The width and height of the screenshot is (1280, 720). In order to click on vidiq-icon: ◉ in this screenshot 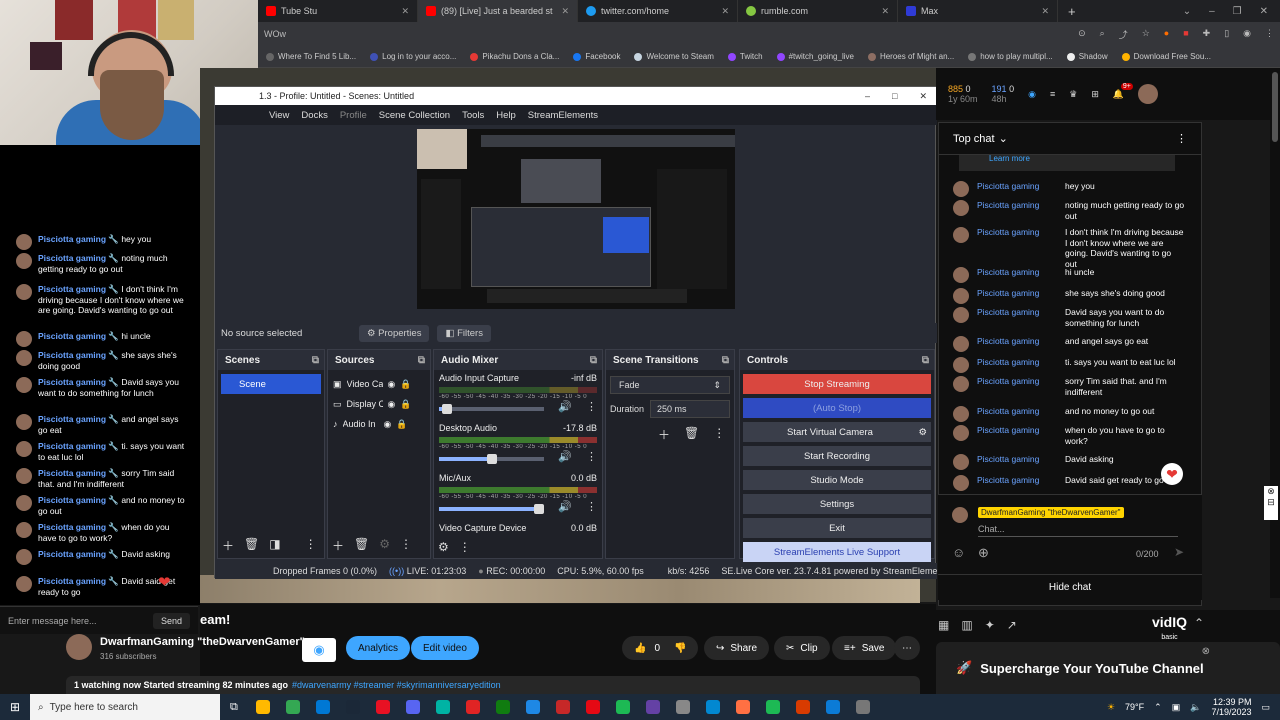, I will do `click(1032, 94)`.